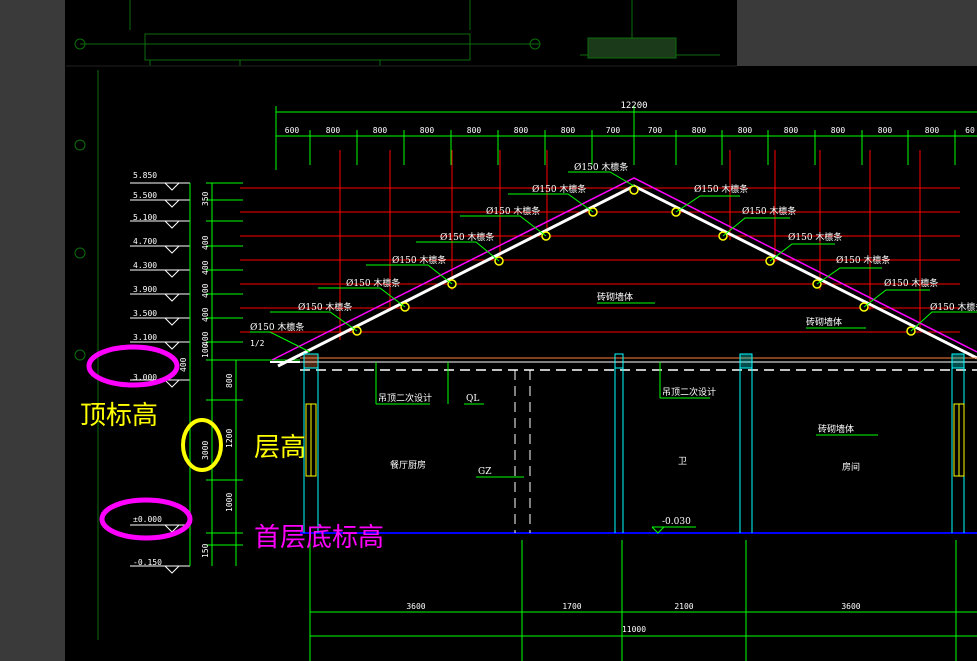  What do you see at coordinates (857, 33) in the screenshot?
I see `overlay-panel` at bounding box center [857, 33].